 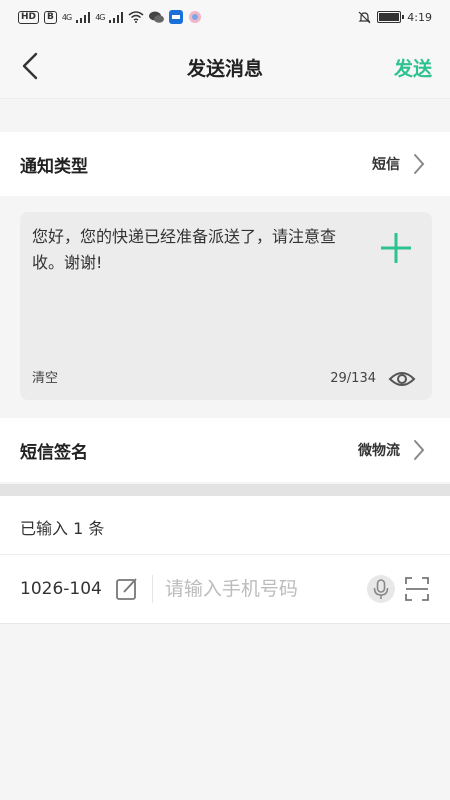 I want to click on char-count: 29/134, so click(x=353, y=378).